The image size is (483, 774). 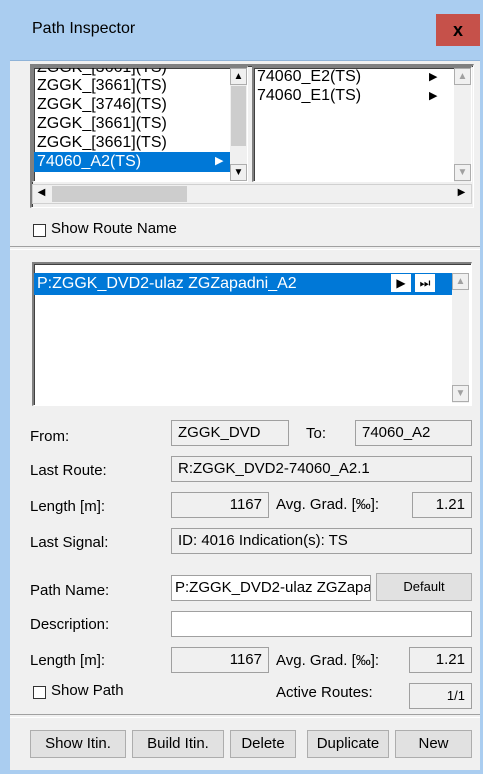 I want to click on show-route-name-checkbox, so click(x=39, y=230).